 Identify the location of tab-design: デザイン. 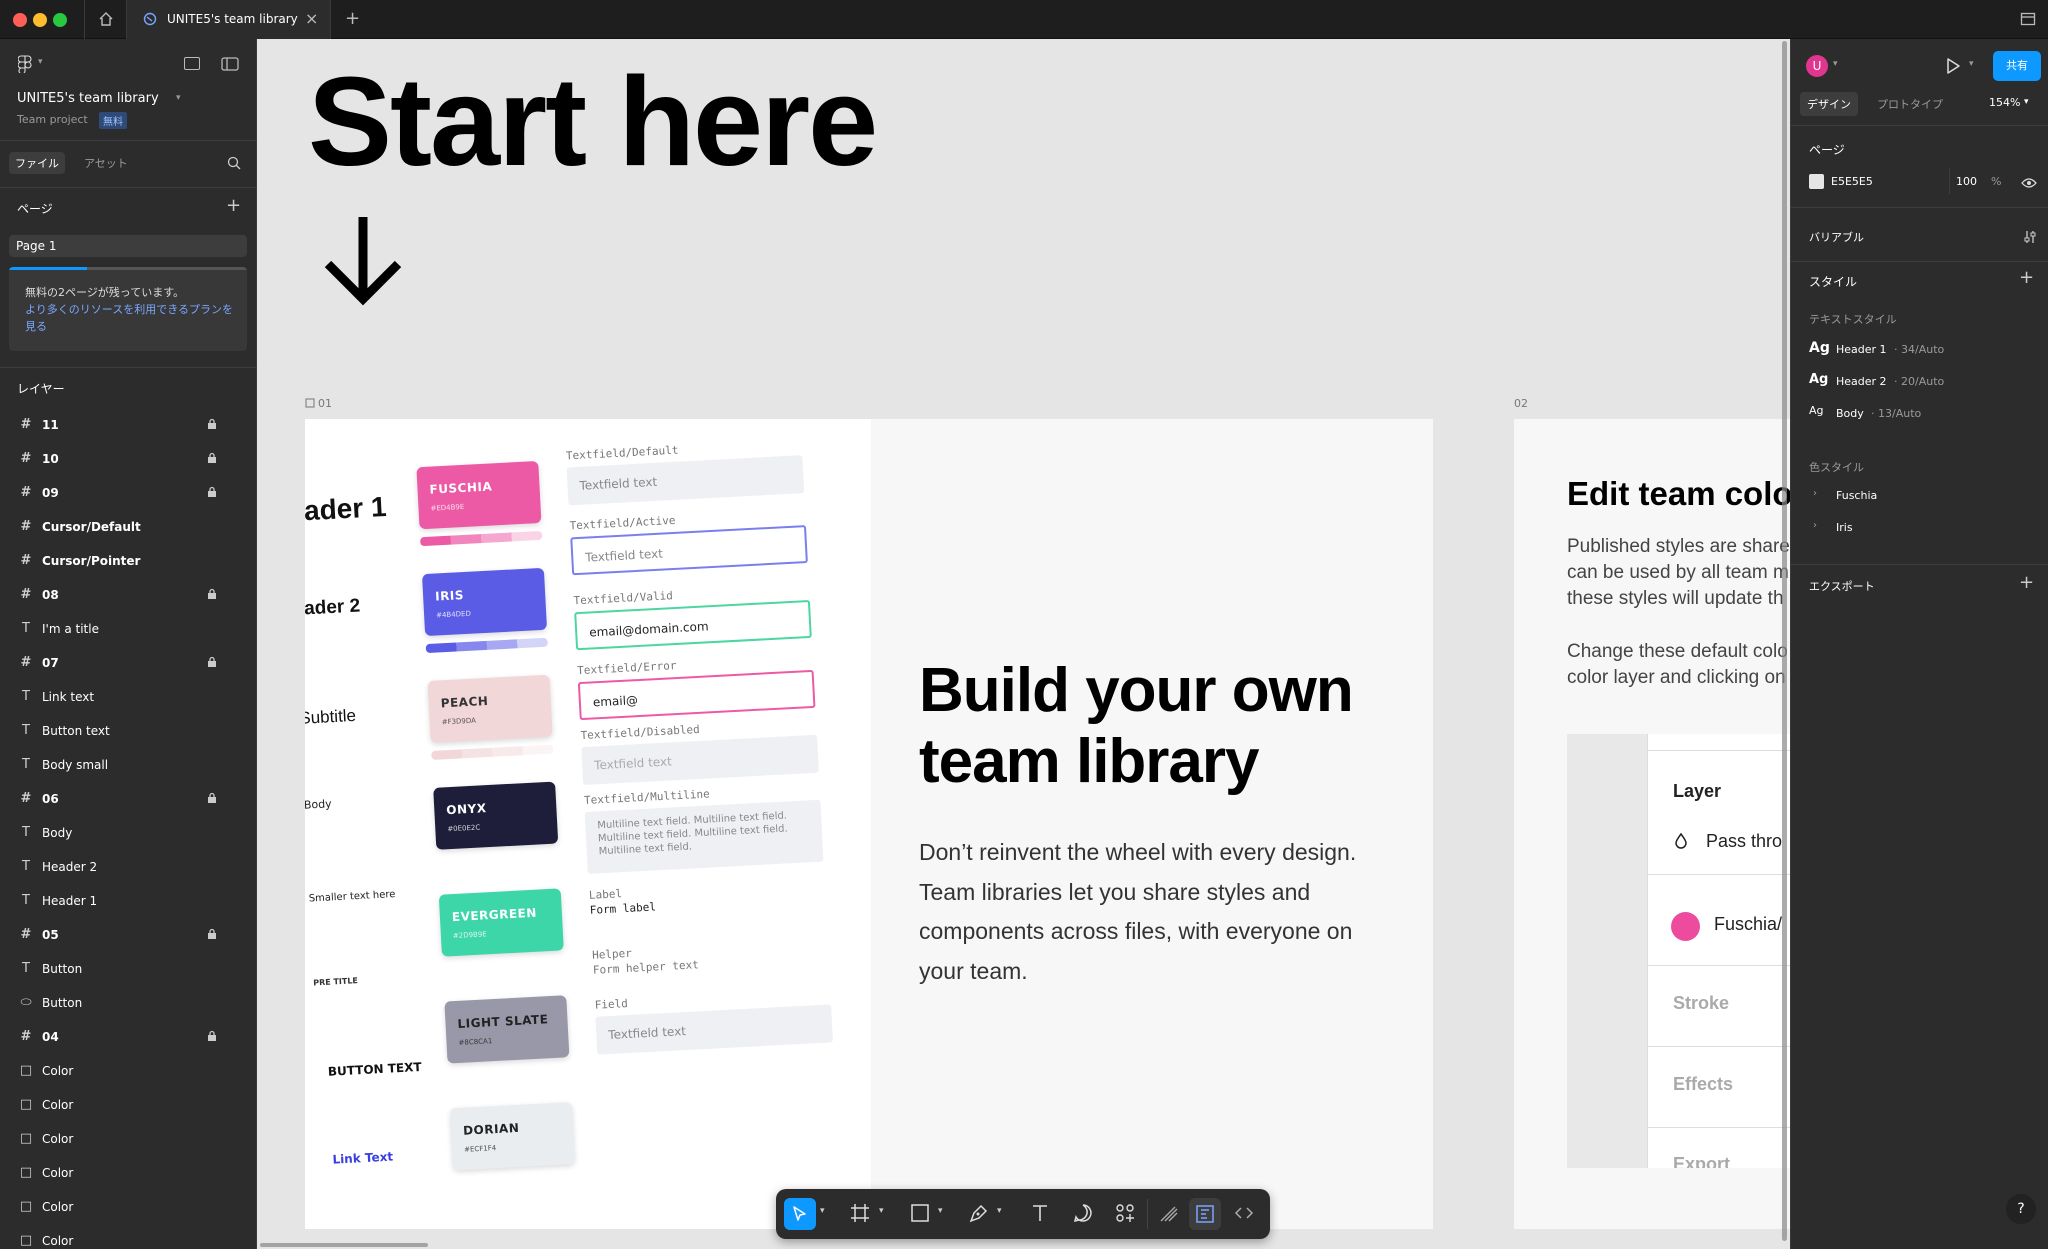
(1829, 104).